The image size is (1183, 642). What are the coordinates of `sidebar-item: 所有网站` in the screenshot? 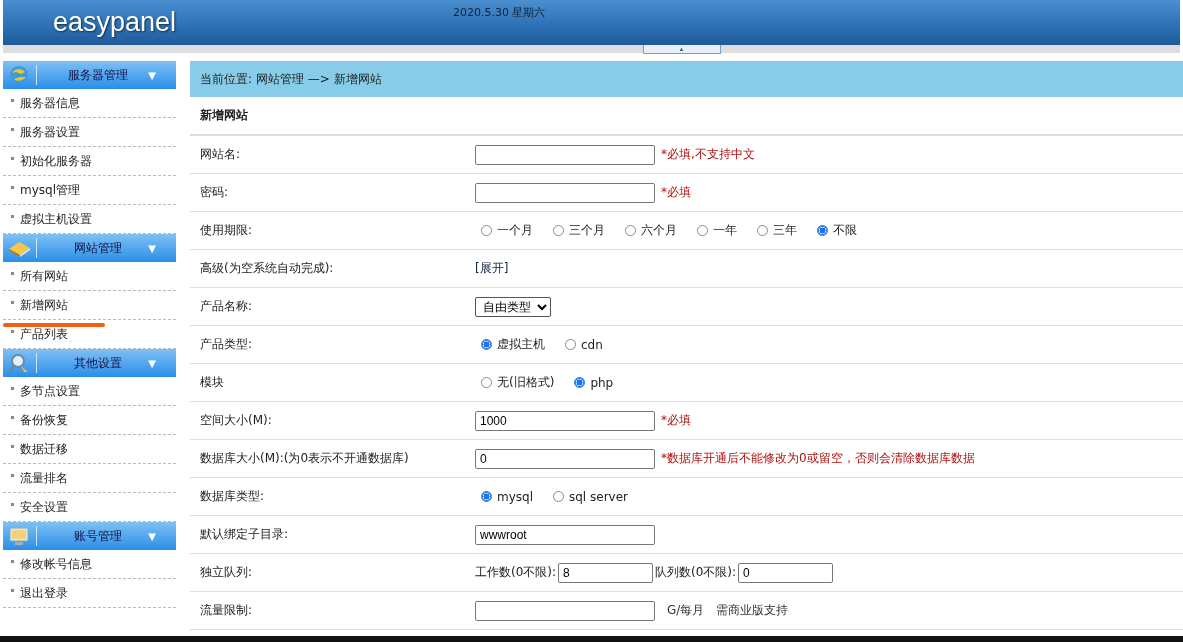 It's located at (44, 276).